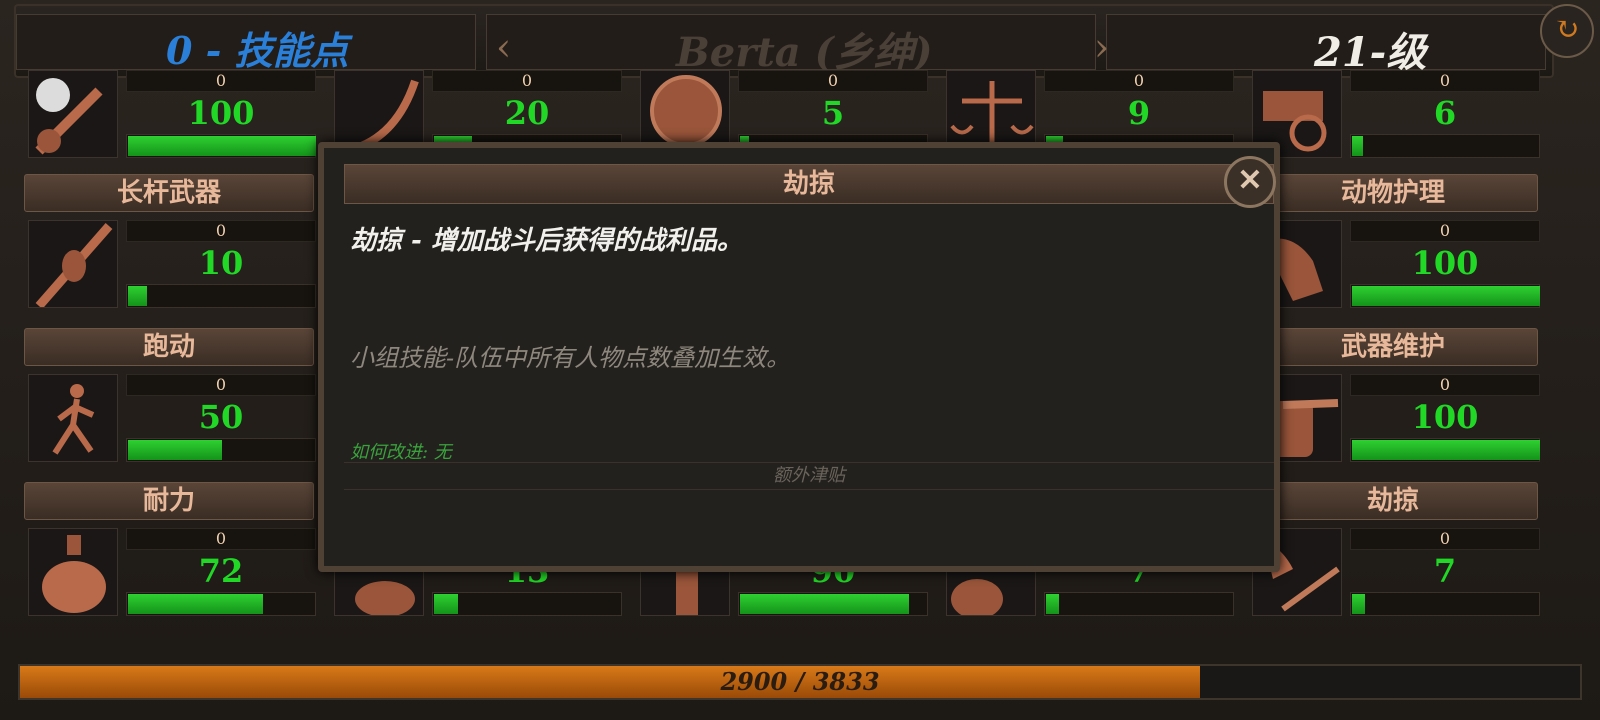  I want to click on skill-cell-weapon-care: 武器维护 0 100, so click(1391, 395).